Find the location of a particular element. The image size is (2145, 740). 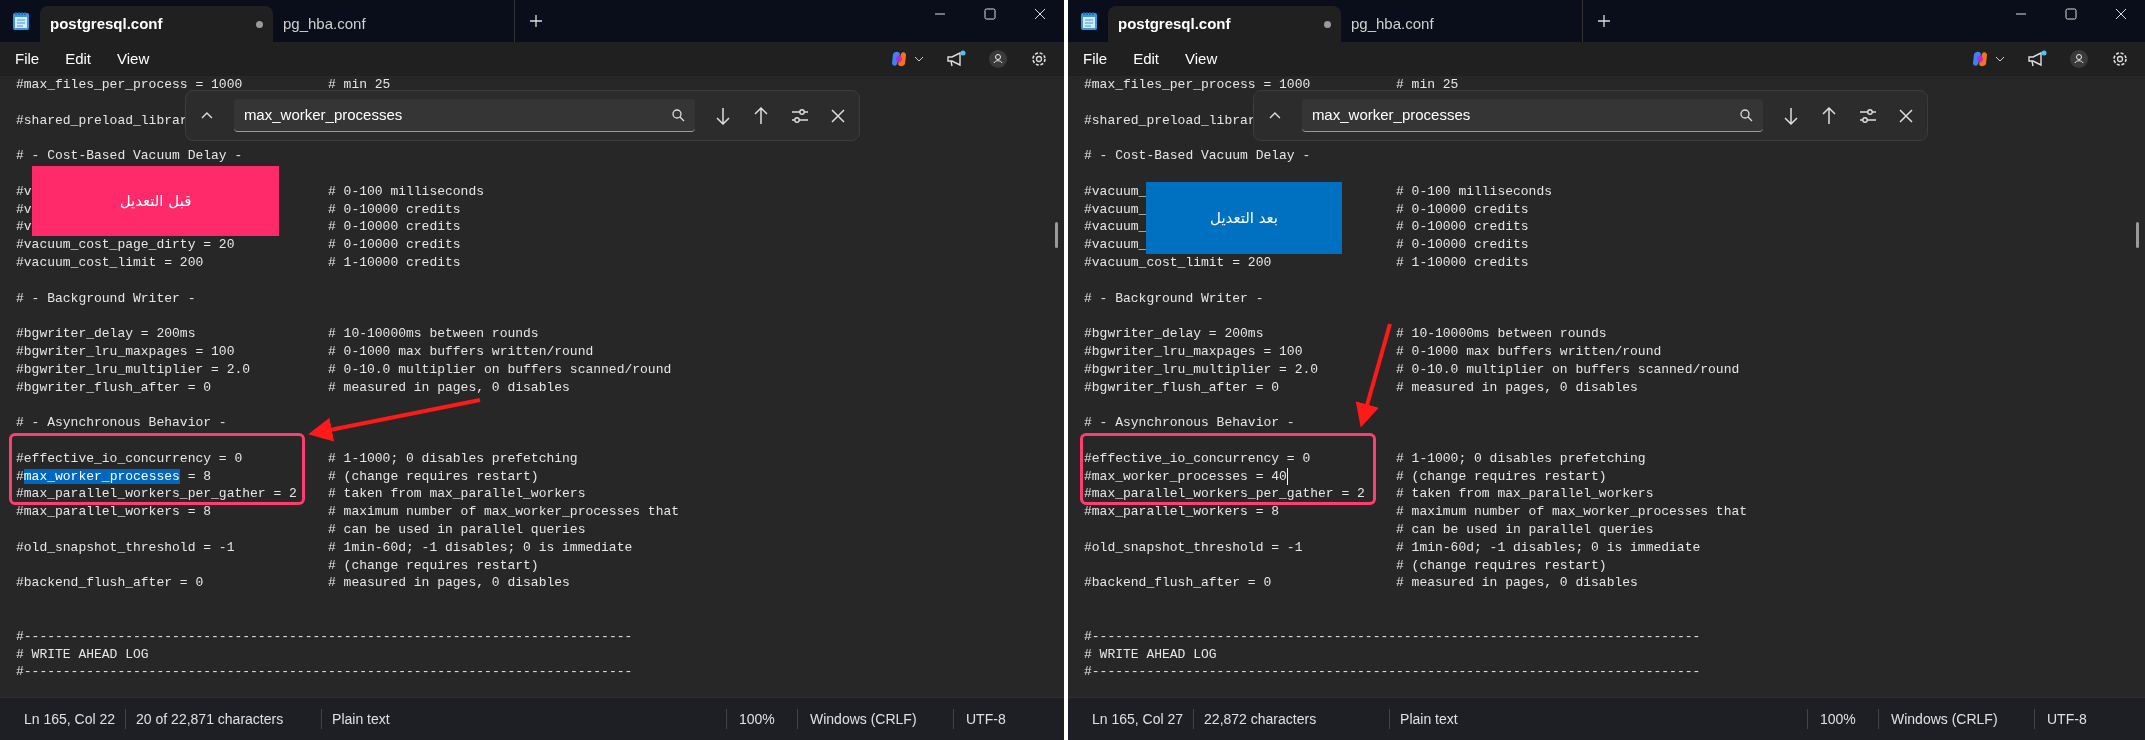

code-comment: # 1-1000; 0 disables prefetching is located at coordinates (453, 458).